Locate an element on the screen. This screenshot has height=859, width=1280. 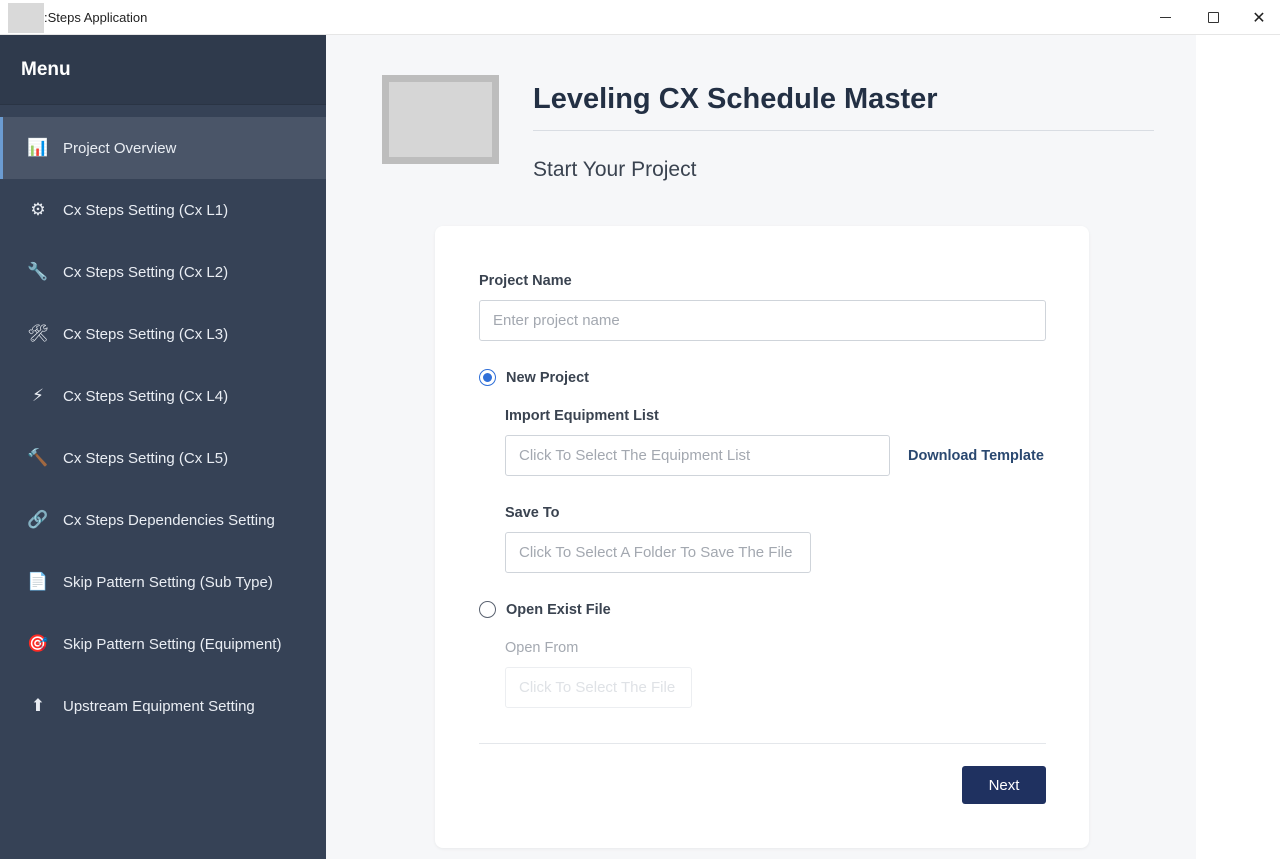
maximize-button is located at coordinates (1213, 17).